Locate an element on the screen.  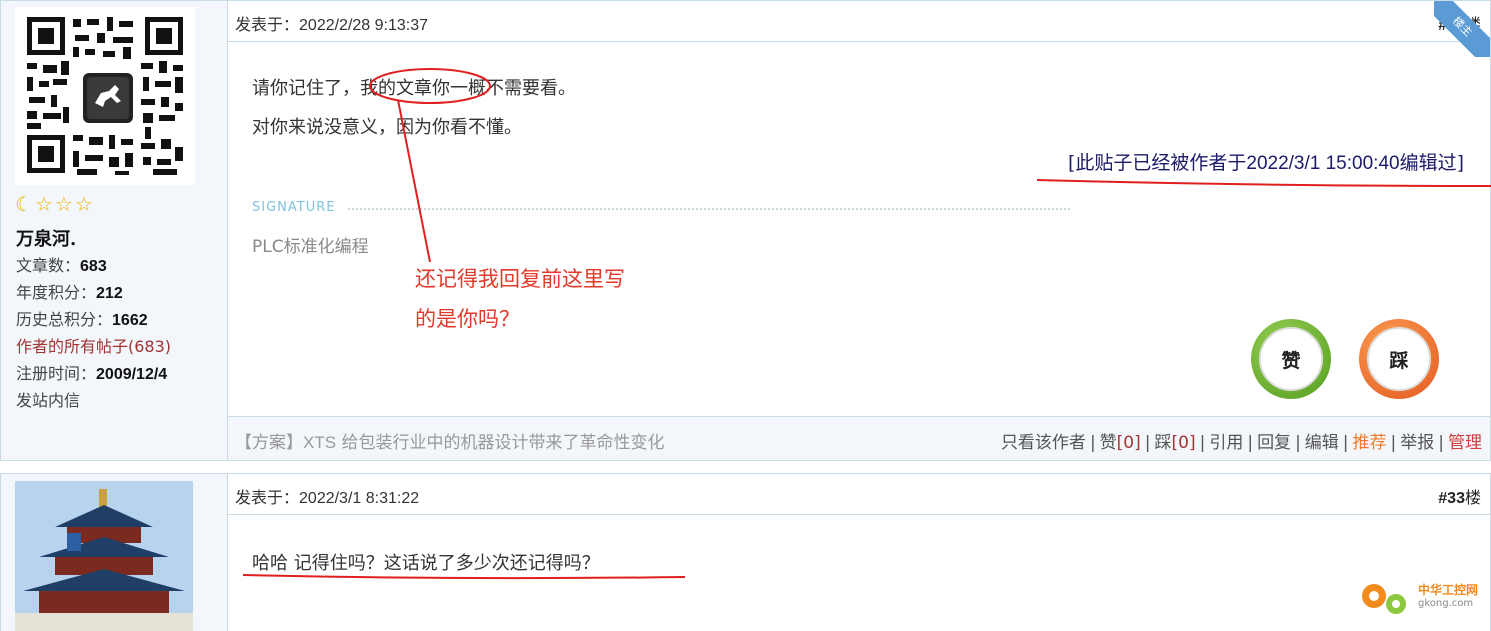
author-reg-date: 注册时间：2009/12/4 is located at coordinates (91, 372).